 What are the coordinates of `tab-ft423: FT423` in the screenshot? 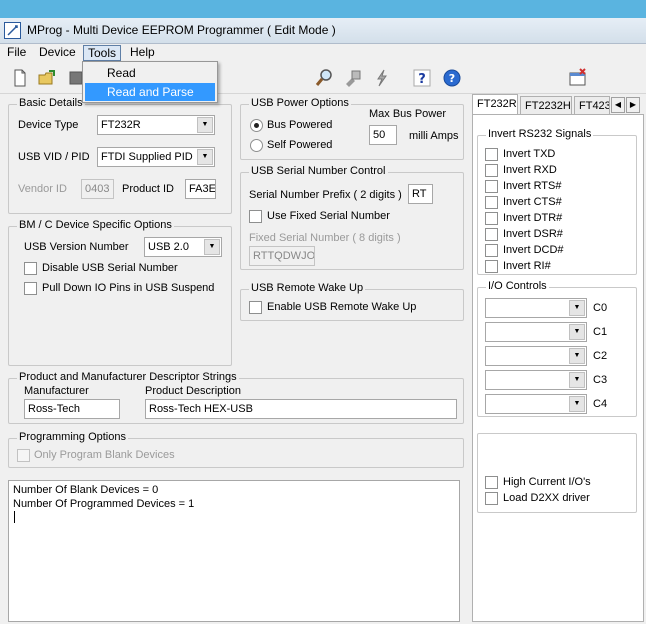 It's located at (592, 106).